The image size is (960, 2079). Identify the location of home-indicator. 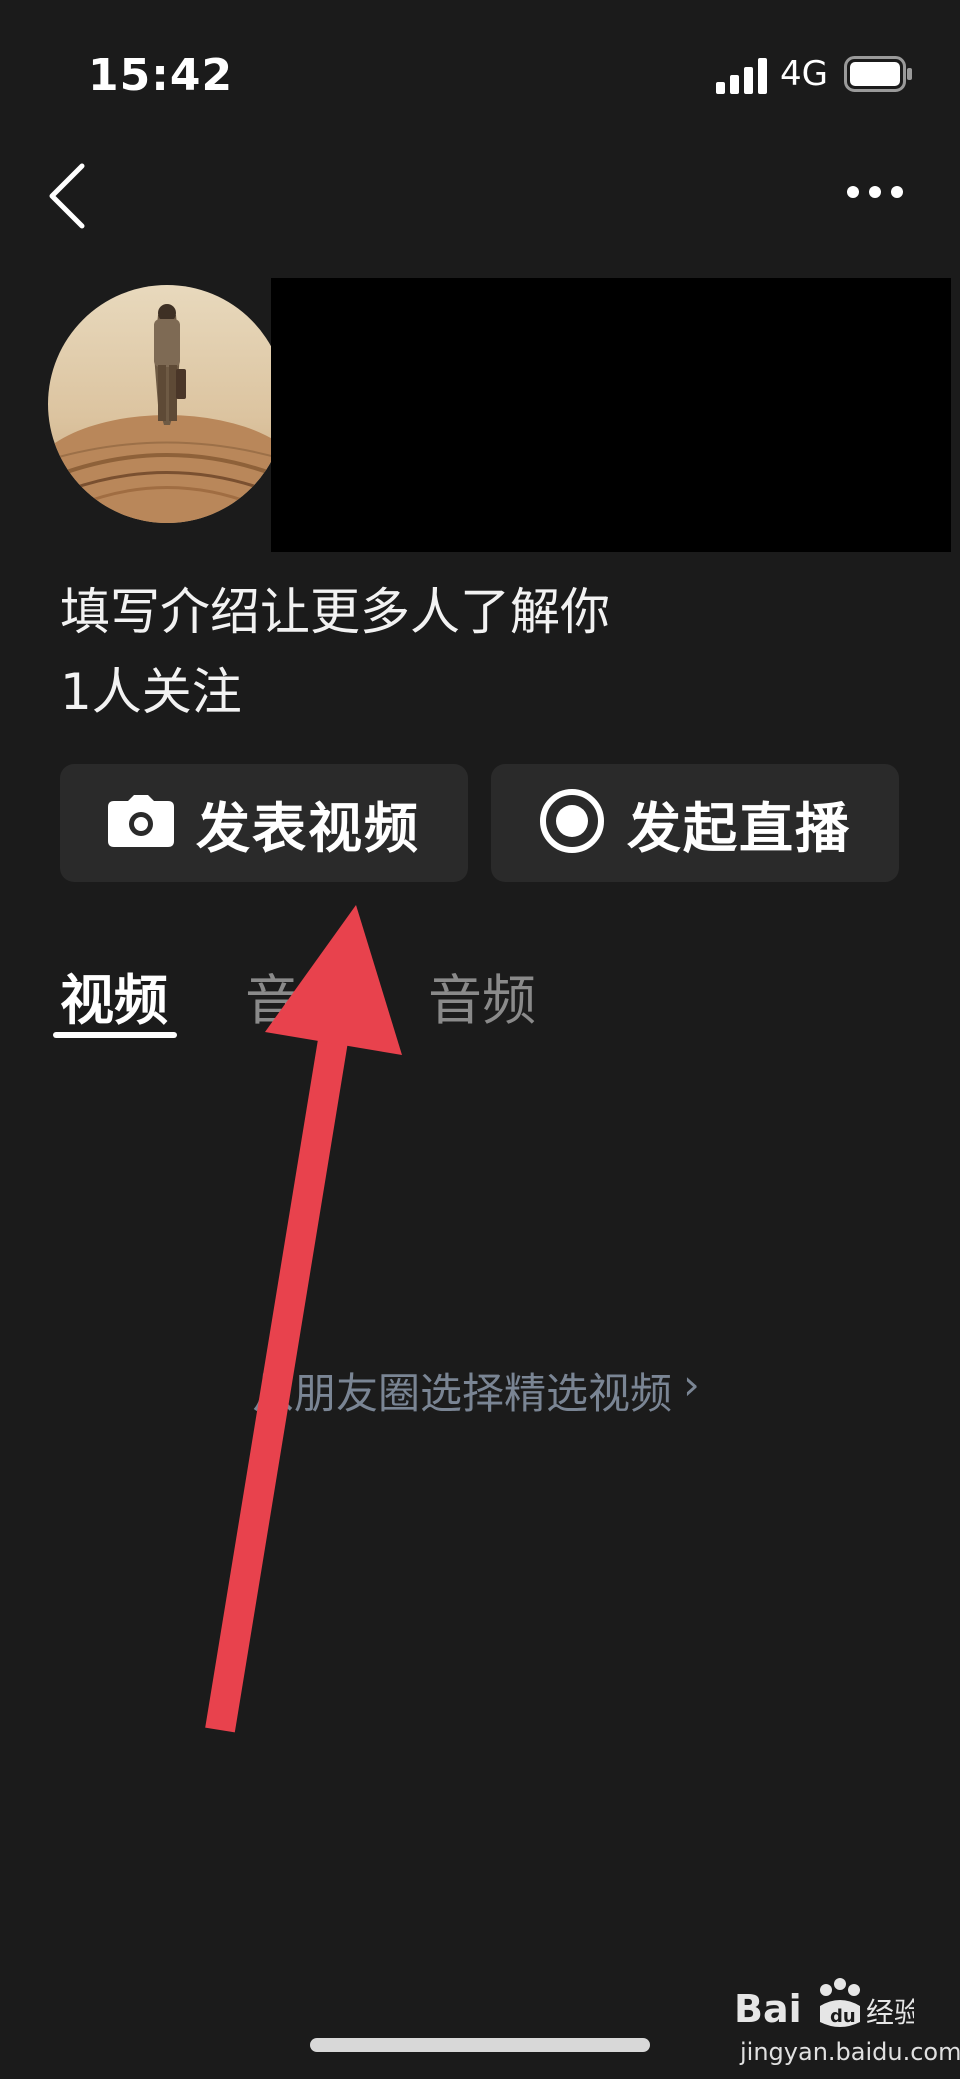
(480, 2045).